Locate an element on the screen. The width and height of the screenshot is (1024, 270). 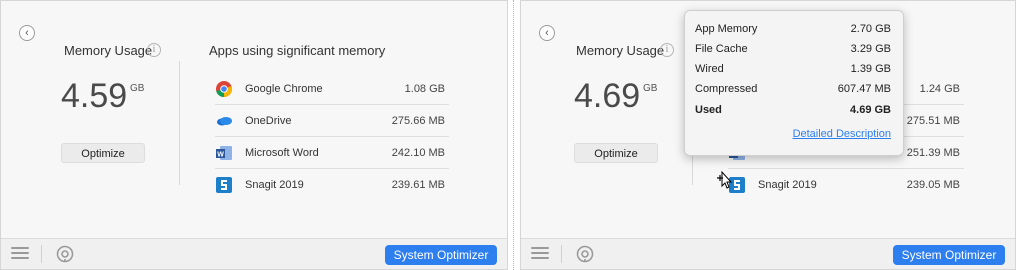
app-size: 251.39 MB is located at coordinates (933, 152).